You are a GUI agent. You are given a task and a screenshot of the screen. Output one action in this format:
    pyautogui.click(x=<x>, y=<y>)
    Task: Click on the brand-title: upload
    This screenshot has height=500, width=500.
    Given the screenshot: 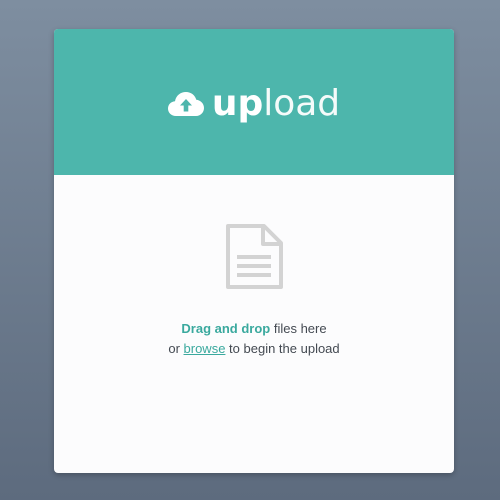 What is the action you would take?
    pyautogui.click(x=276, y=104)
    